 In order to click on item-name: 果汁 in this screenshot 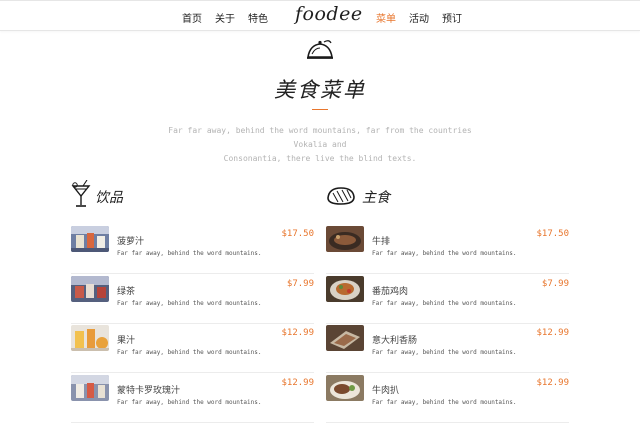, I will do `click(126, 341)`.